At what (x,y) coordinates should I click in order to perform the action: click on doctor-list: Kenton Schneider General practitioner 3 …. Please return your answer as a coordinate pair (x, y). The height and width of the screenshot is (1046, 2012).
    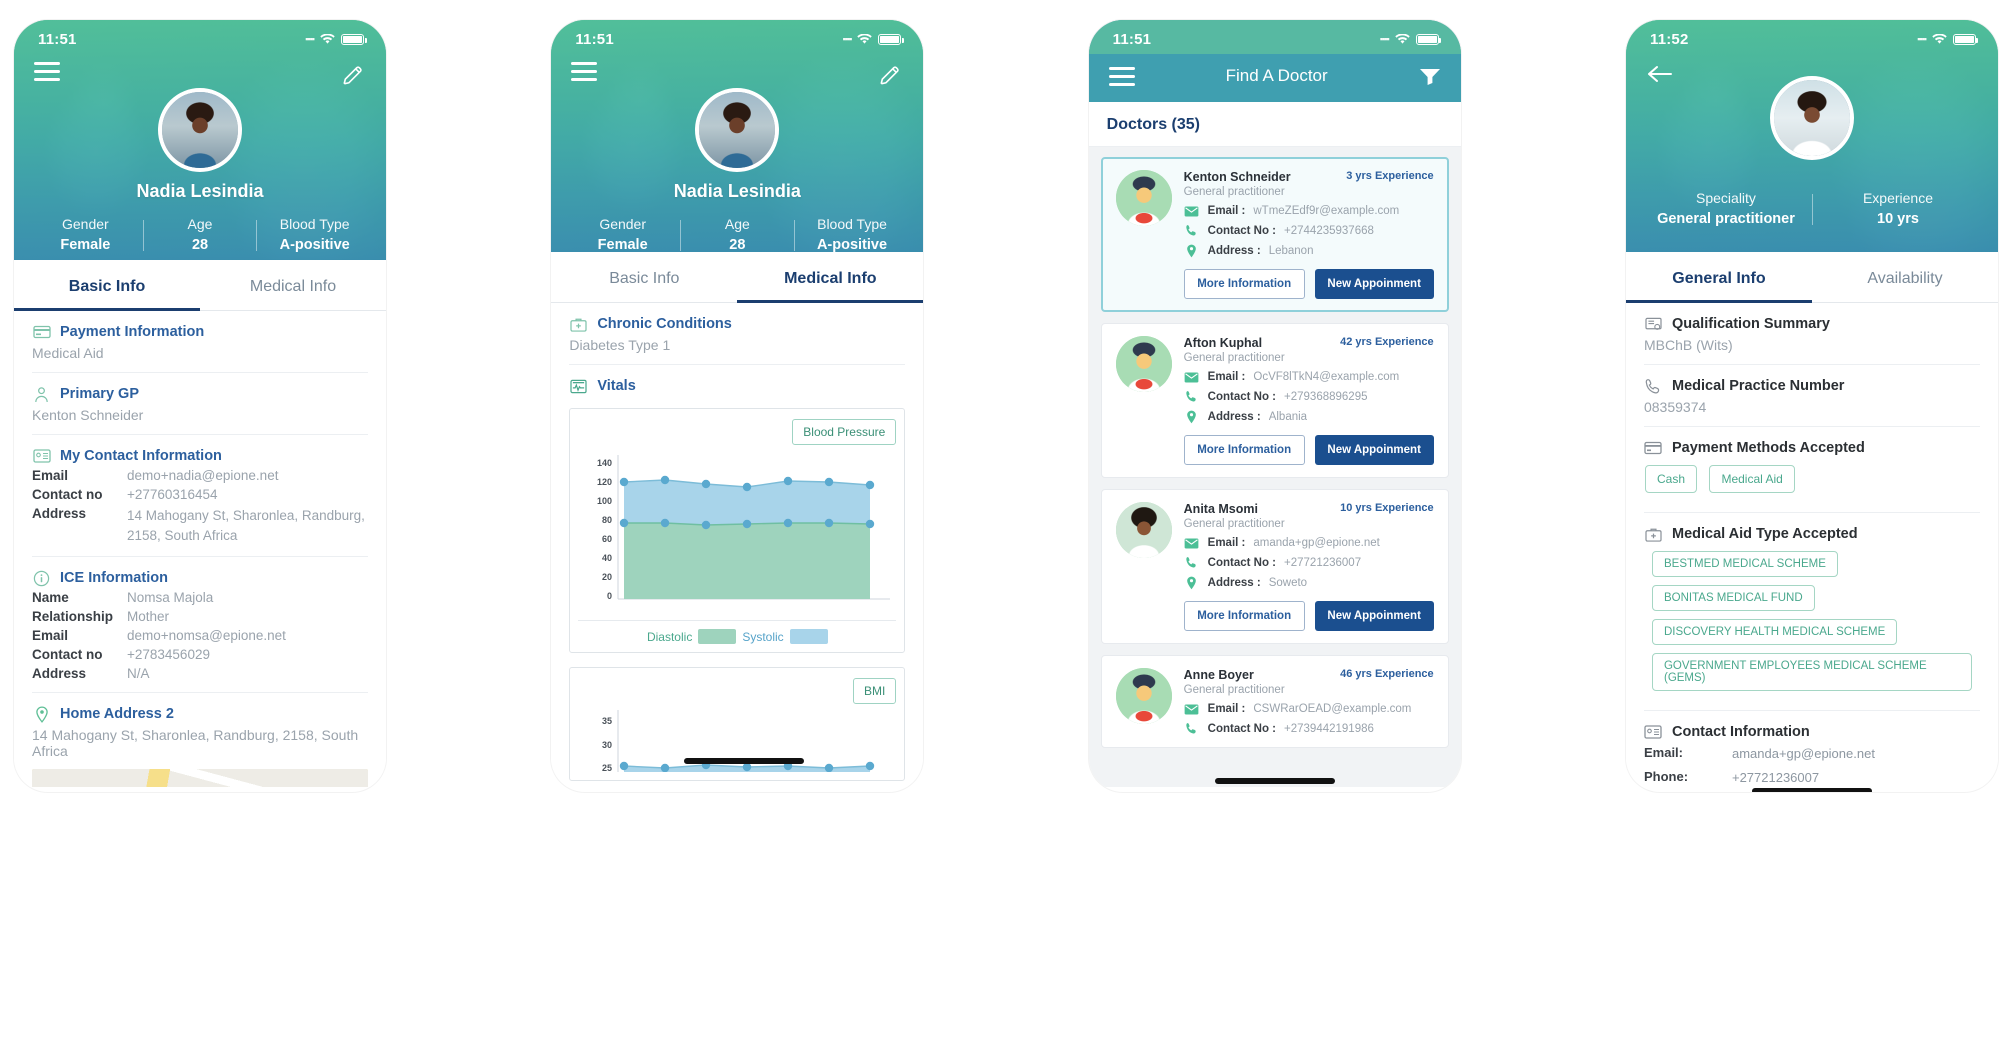
    Looking at the image, I should click on (1274, 467).